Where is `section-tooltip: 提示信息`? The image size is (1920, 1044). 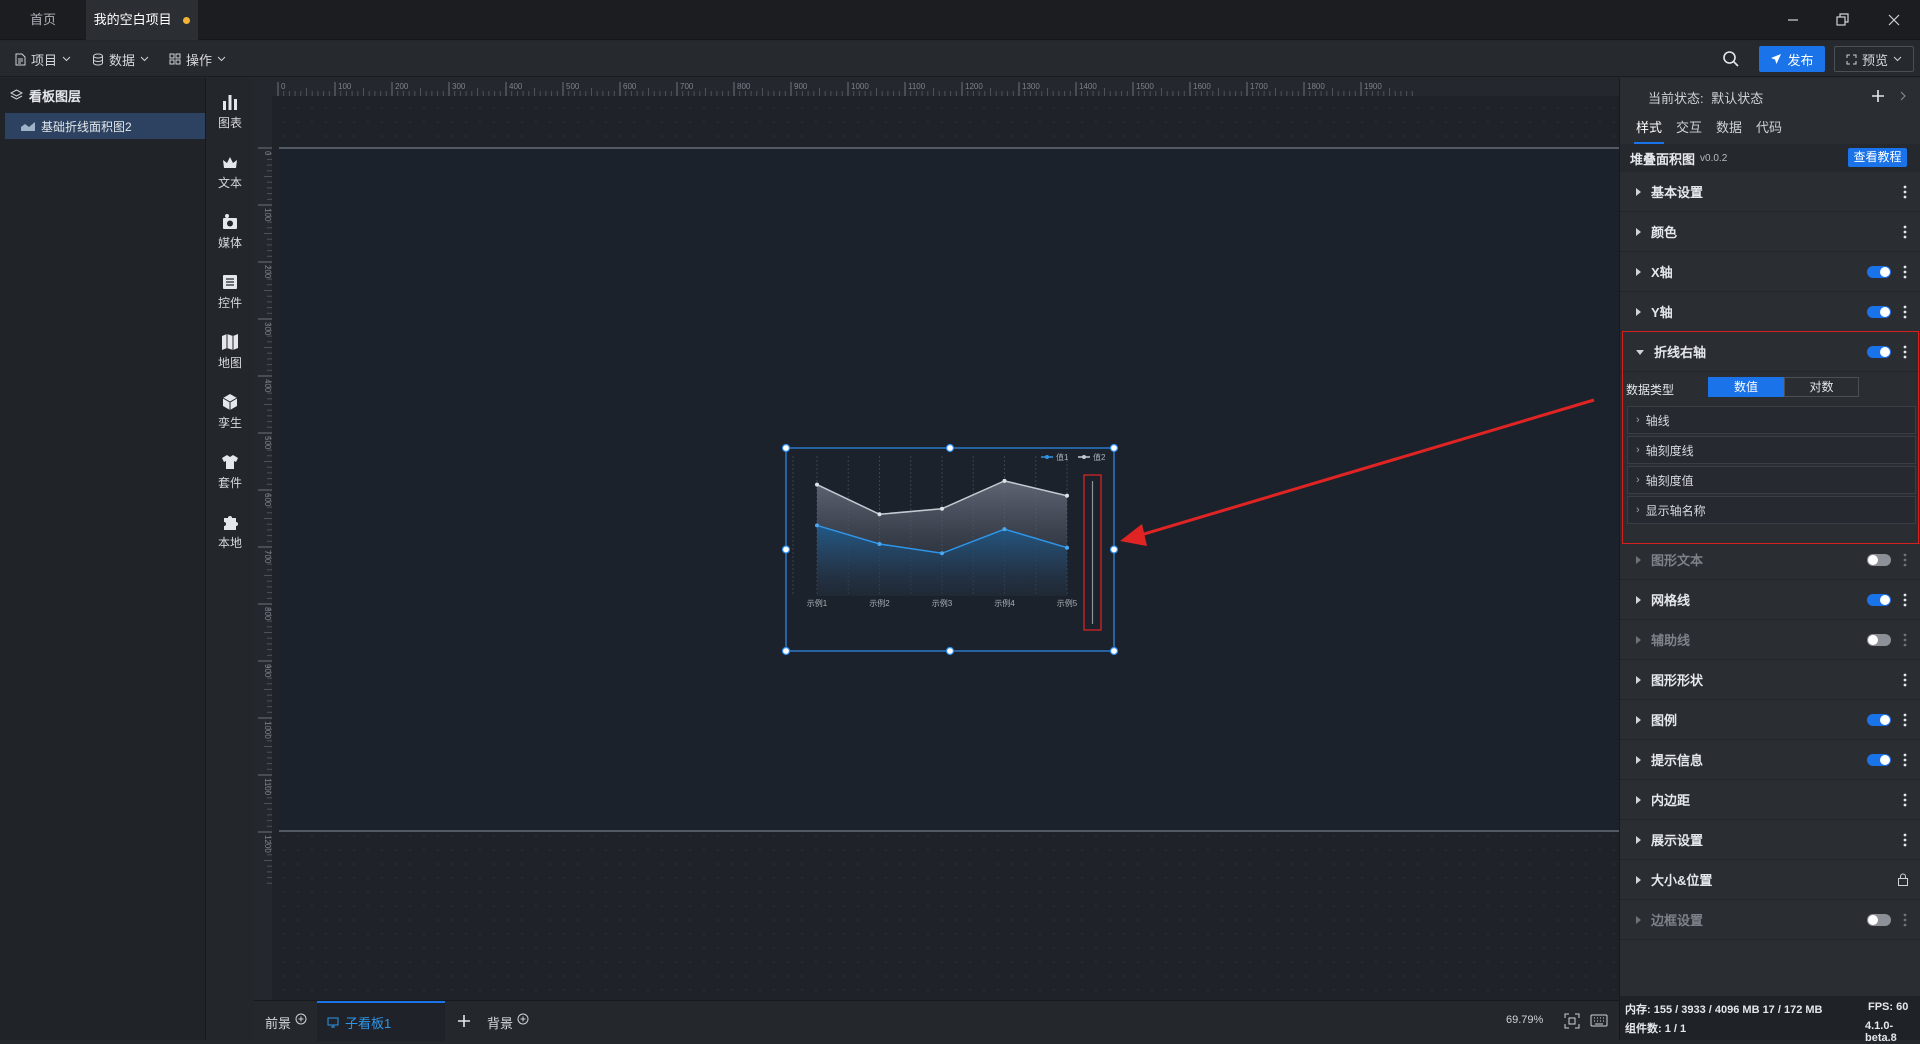 section-tooltip: 提示信息 is located at coordinates (1770, 760).